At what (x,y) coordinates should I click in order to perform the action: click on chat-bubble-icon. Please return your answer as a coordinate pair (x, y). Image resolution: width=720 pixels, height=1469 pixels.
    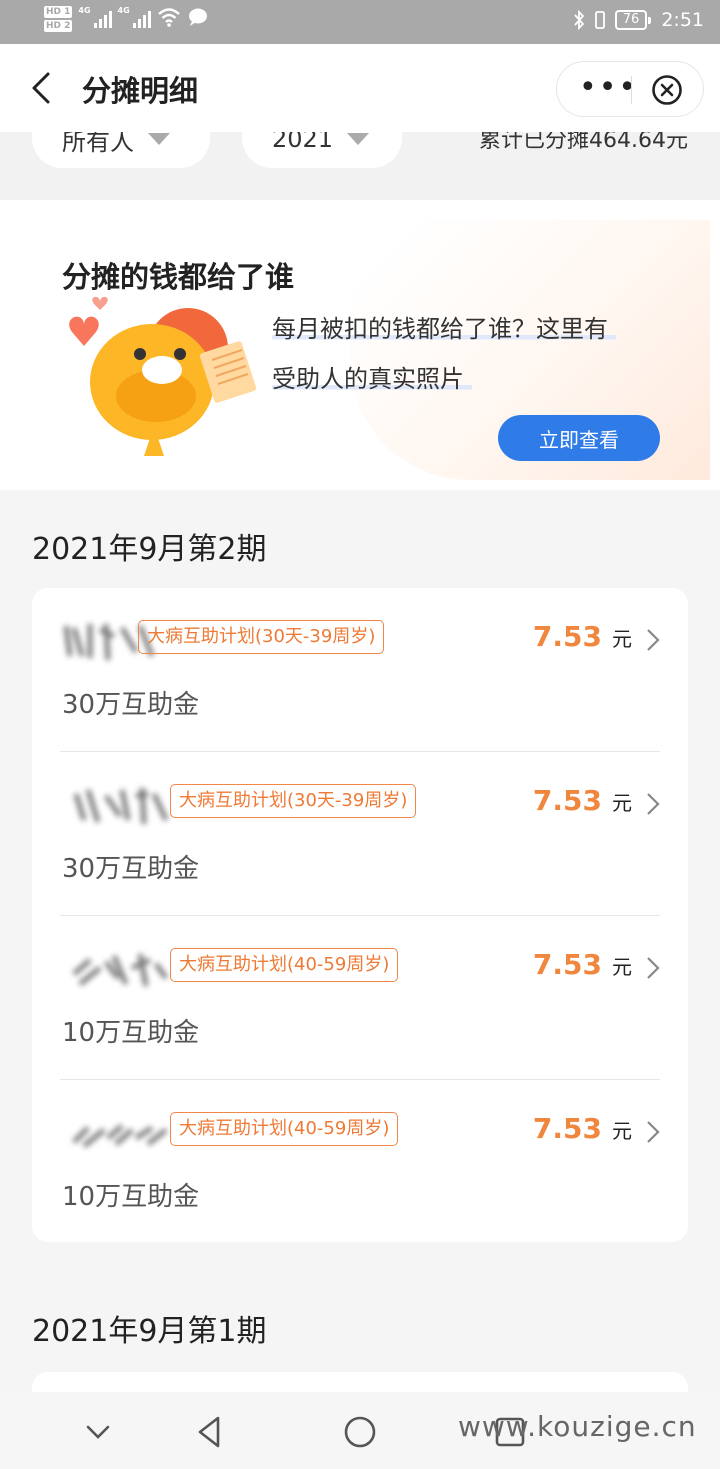
    Looking at the image, I should click on (197, 17).